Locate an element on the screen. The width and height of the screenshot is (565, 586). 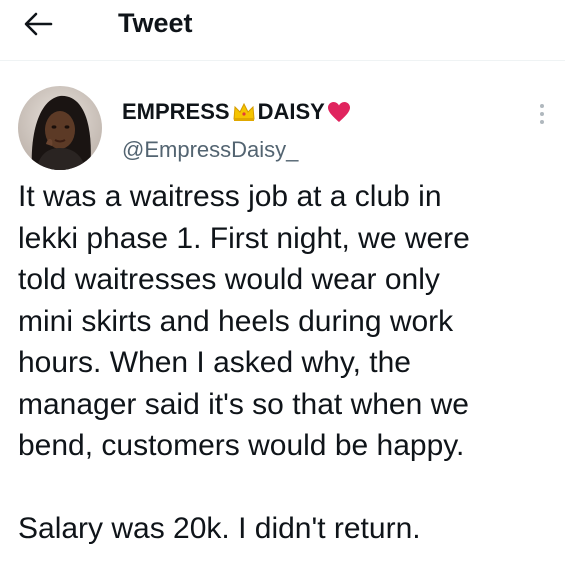
crown-icon is located at coordinates (244, 112).